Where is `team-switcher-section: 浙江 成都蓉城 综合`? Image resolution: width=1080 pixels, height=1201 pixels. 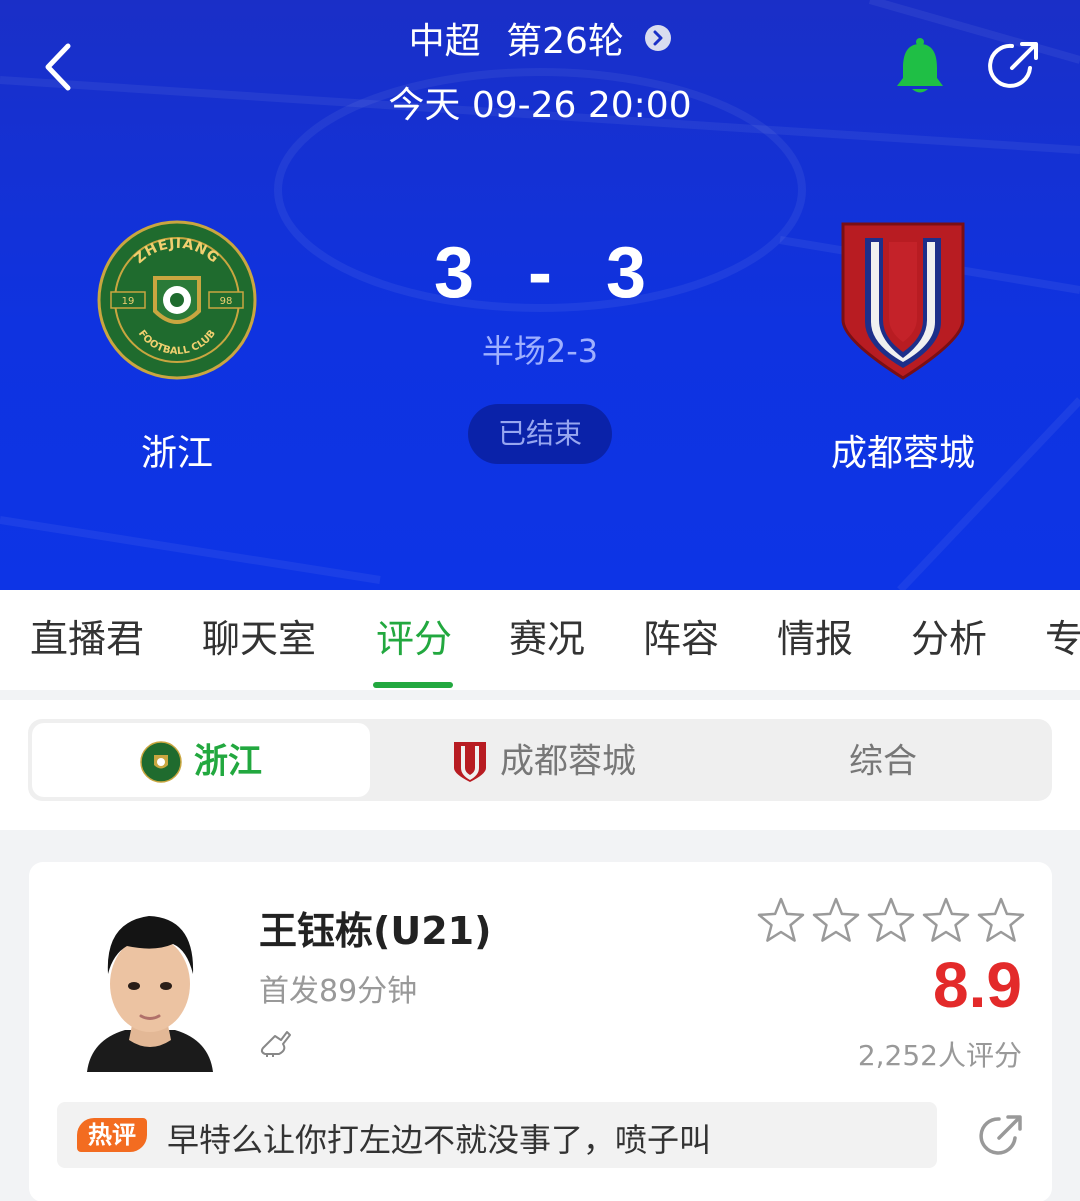 team-switcher-section: 浙江 成都蓉城 综合 is located at coordinates (540, 765).